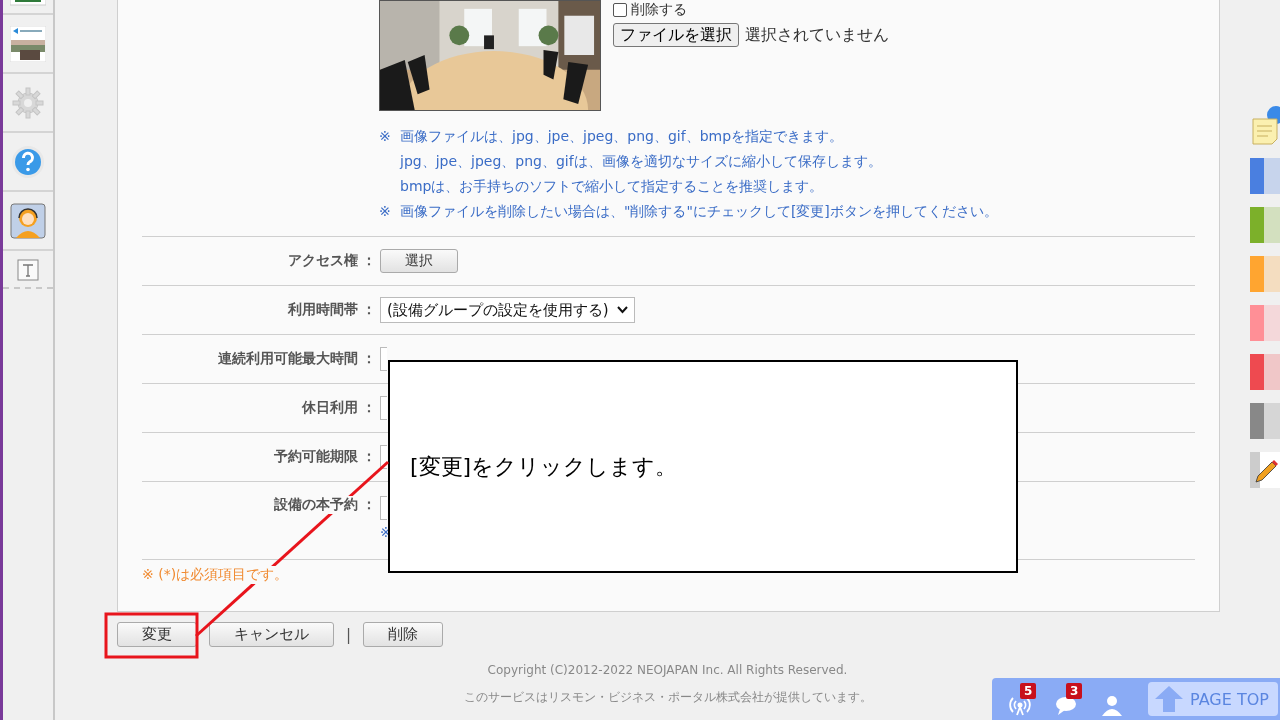 The width and height of the screenshot is (1280, 720). I want to click on delete-checkbox: 削除する, so click(751, 10).